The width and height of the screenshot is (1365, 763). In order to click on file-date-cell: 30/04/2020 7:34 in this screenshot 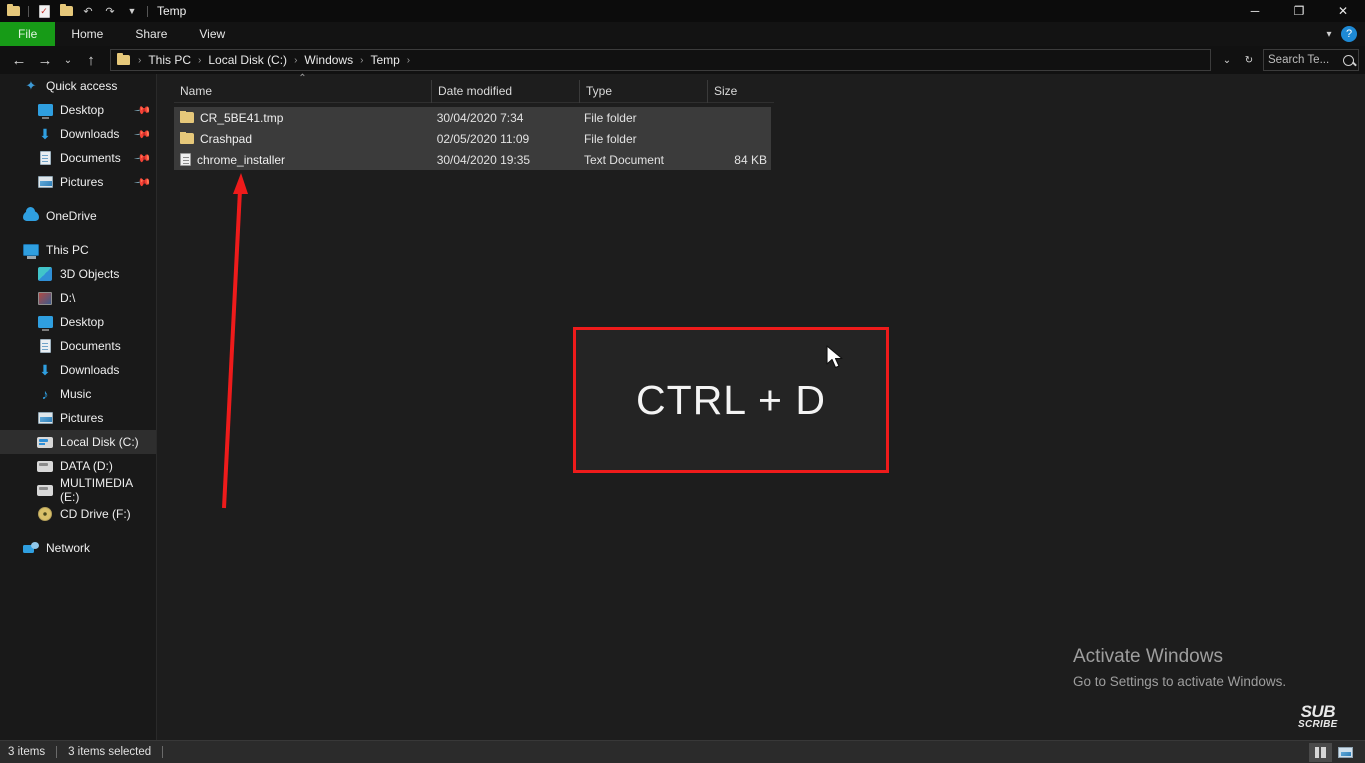, I will do `click(480, 117)`.